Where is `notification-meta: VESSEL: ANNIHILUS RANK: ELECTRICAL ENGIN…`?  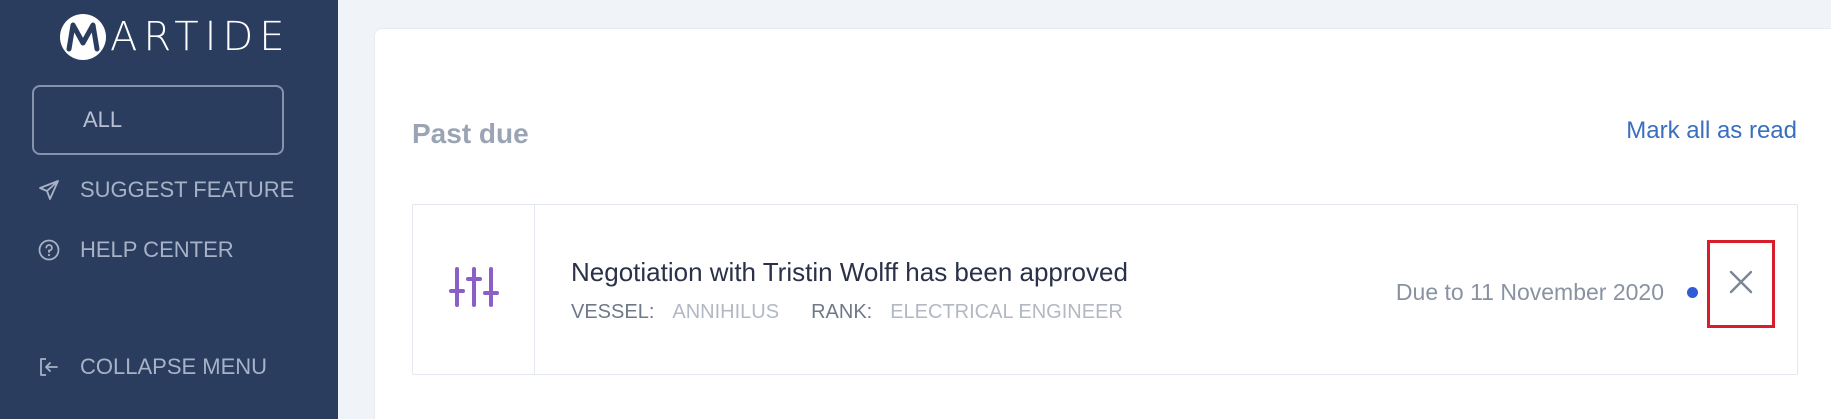 notification-meta: VESSEL: ANNIHILUS RANK: ELECTRICAL ENGIN… is located at coordinates (863, 312).